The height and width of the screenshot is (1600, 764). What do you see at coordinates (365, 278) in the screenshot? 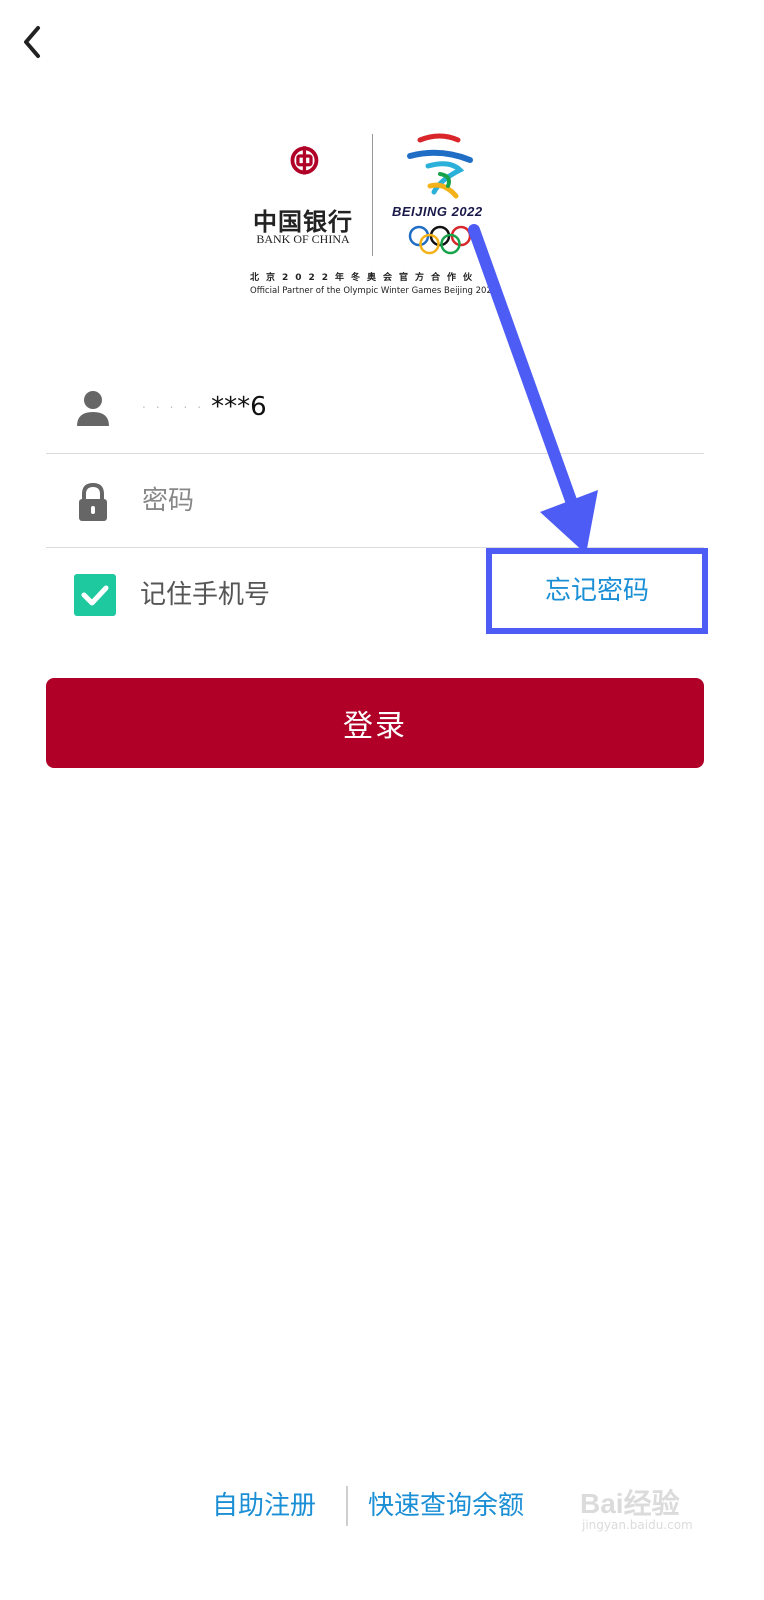
I see `partner-text-cn: 北京2022年冬奥会官方合作伙` at bounding box center [365, 278].